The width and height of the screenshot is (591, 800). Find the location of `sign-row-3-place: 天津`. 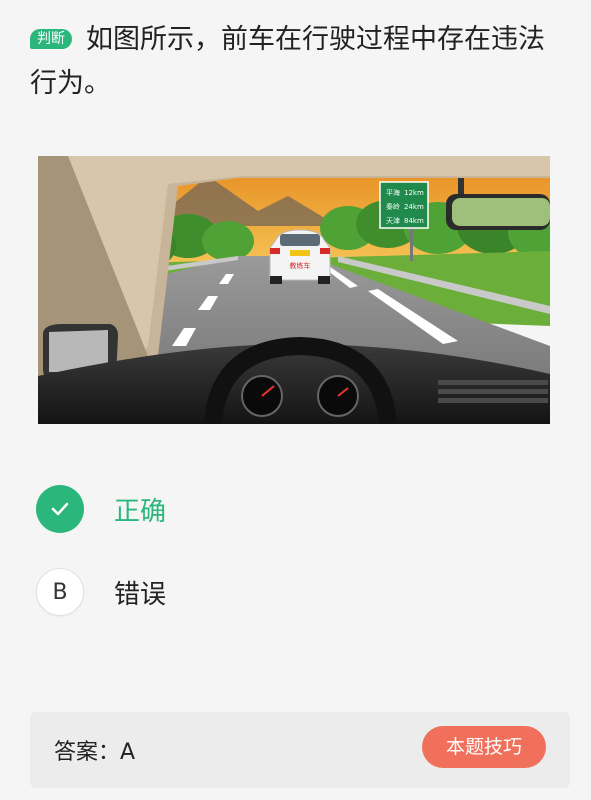

sign-row-3-place: 天津 is located at coordinates (393, 221).